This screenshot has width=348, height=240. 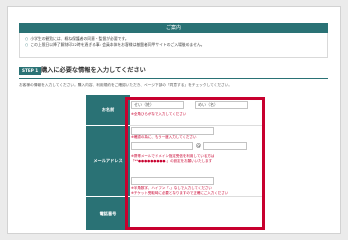 I want to click on phone-label: 電話番号, so click(x=108, y=213).